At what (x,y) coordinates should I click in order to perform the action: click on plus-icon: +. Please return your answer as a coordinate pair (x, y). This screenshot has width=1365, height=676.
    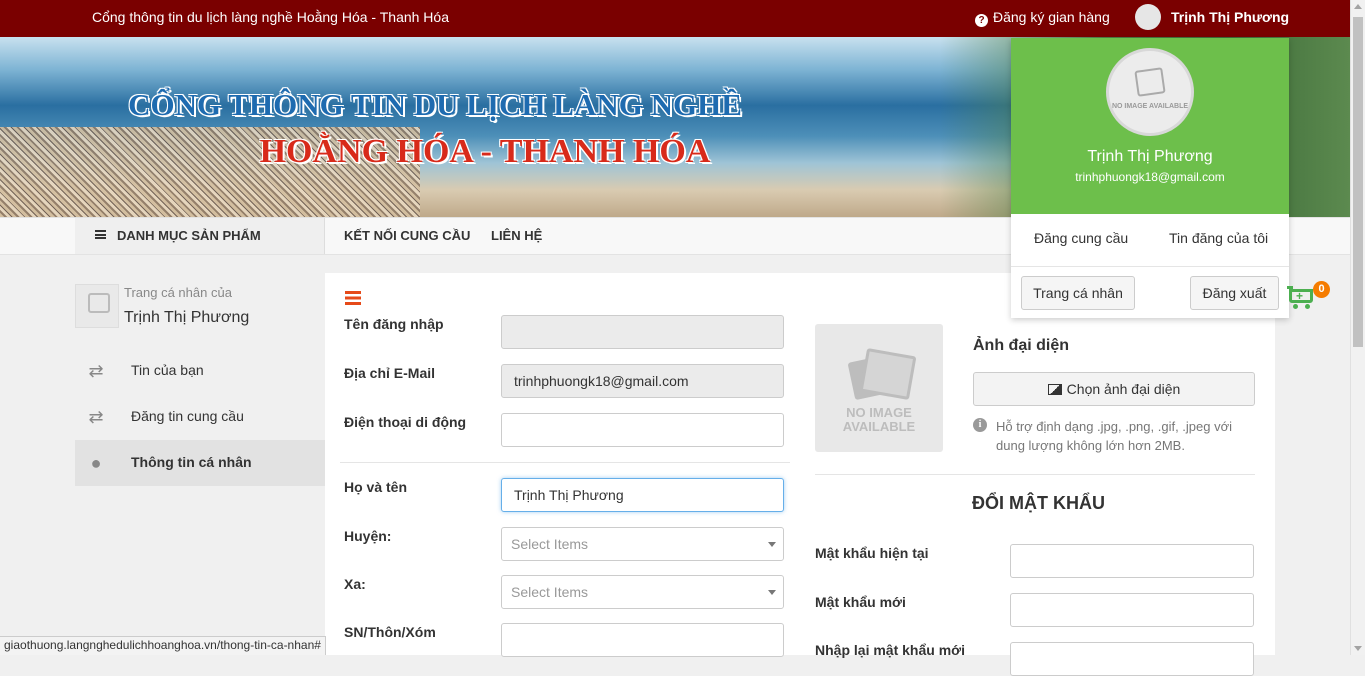
    Looking at the image, I should click on (1300, 296).